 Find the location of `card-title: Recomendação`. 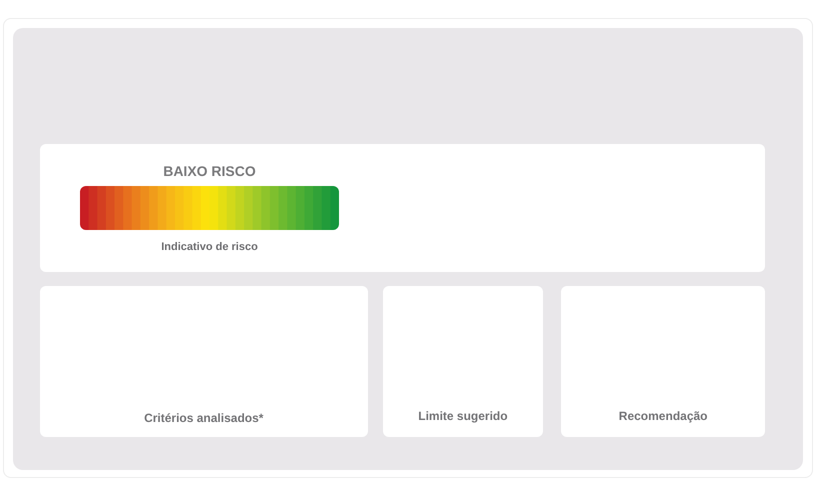

card-title: Recomendação is located at coordinates (663, 416).